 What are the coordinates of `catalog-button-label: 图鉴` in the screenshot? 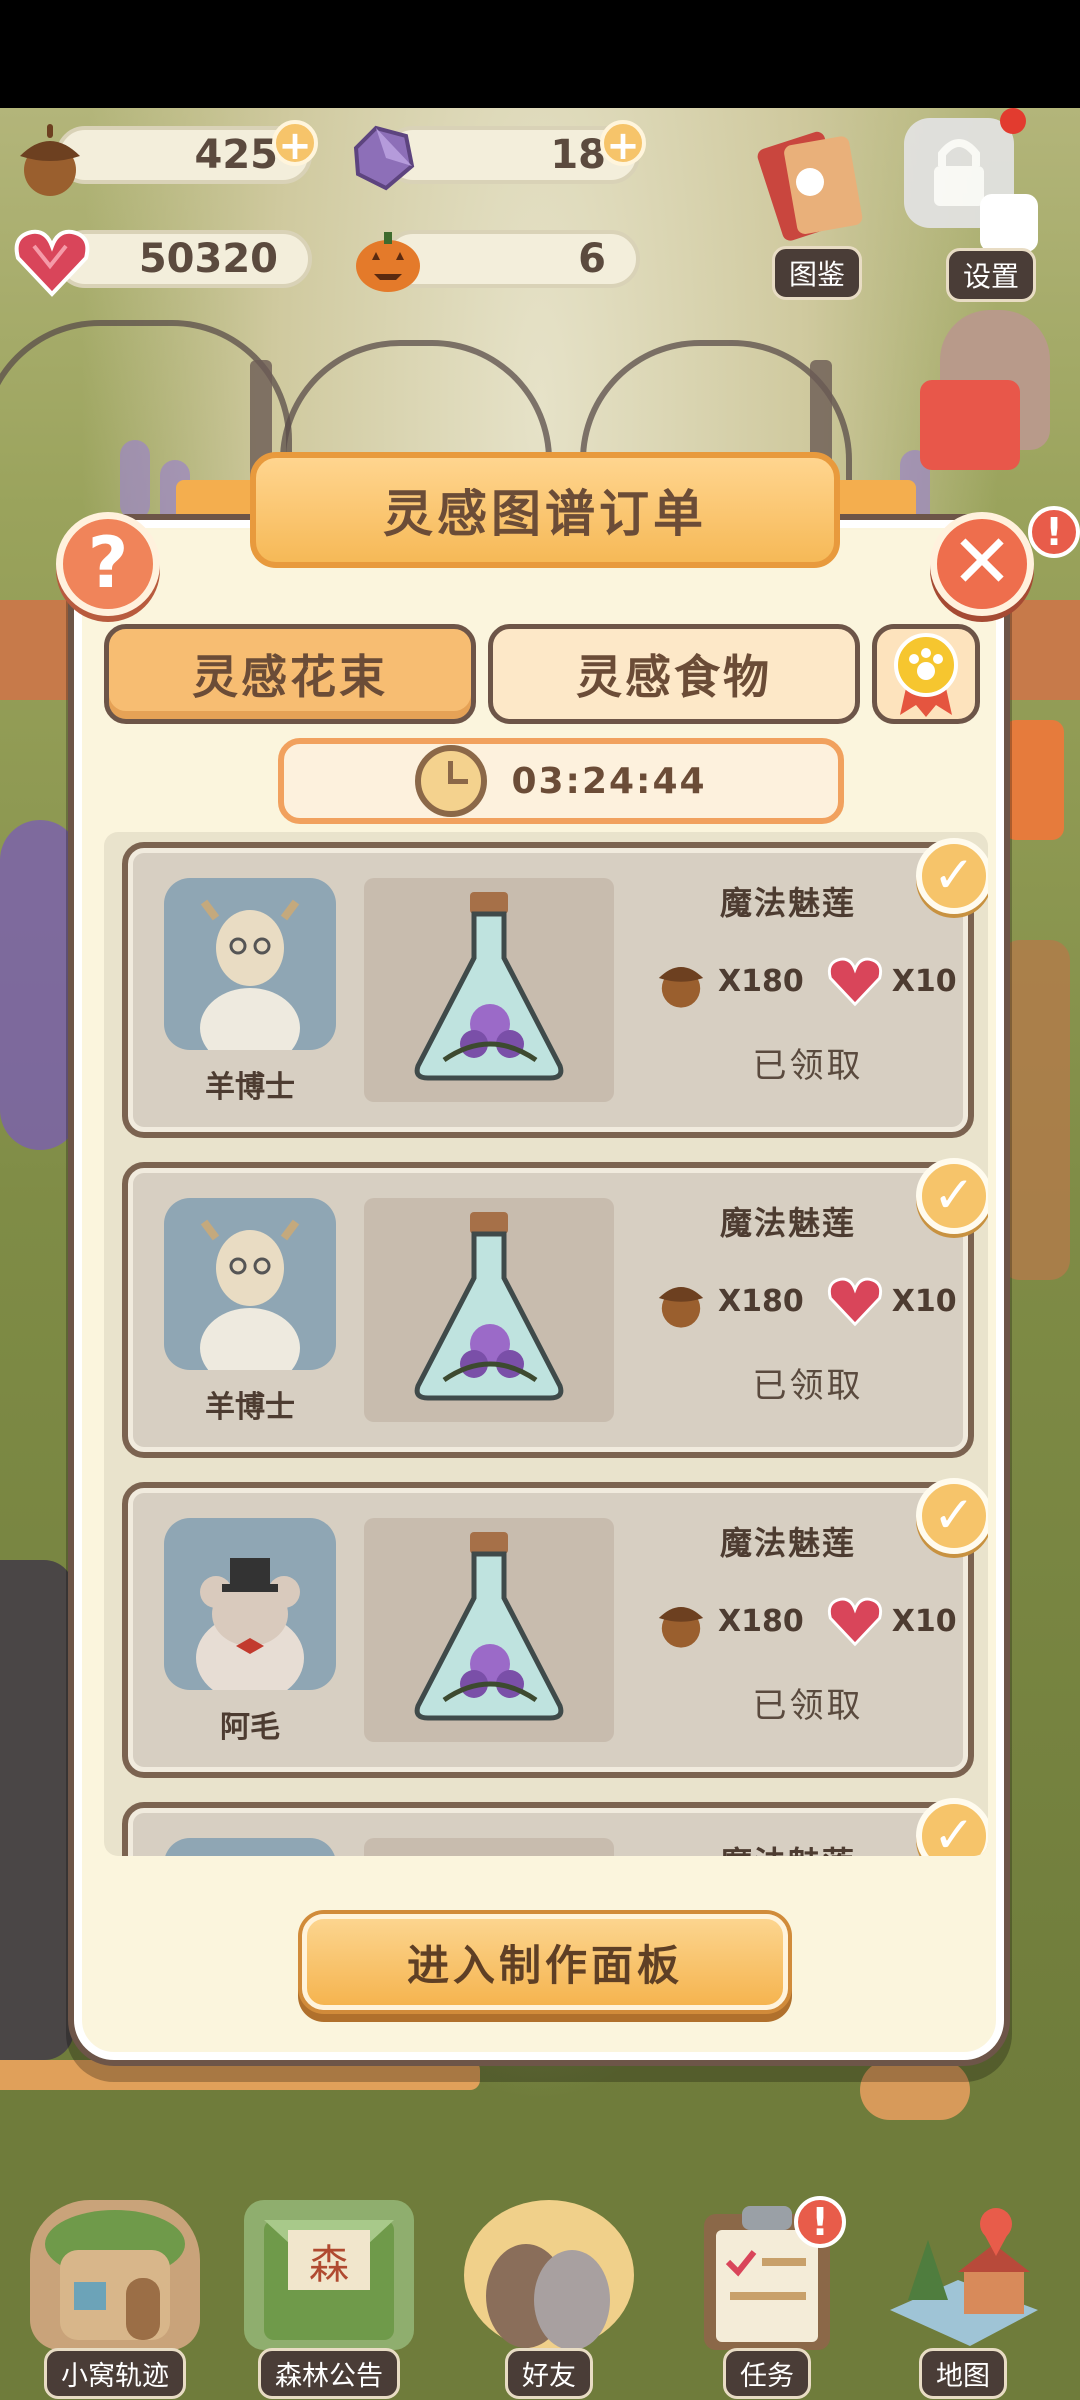 It's located at (817, 273).